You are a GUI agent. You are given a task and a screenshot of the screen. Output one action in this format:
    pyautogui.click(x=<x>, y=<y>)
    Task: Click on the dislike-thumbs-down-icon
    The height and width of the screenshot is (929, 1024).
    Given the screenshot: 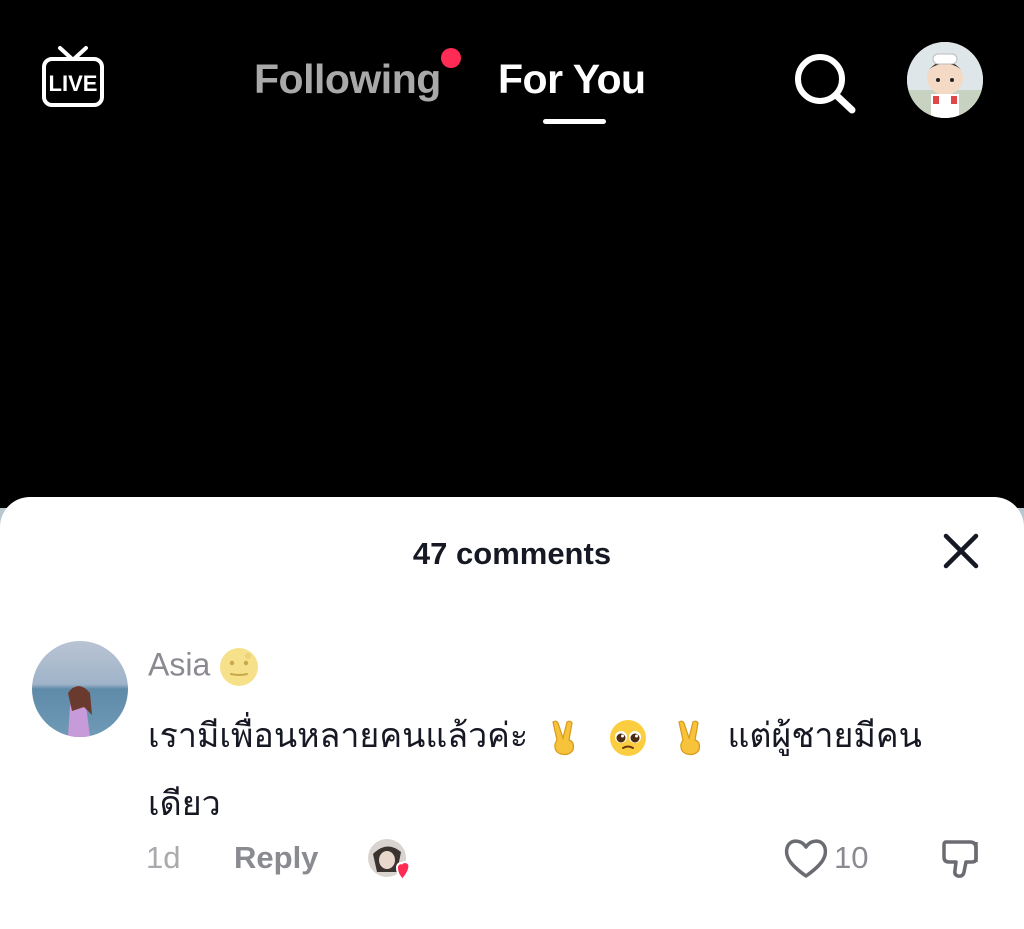 What is the action you would take?
    pyautogui.click(x=962, y=858)
    